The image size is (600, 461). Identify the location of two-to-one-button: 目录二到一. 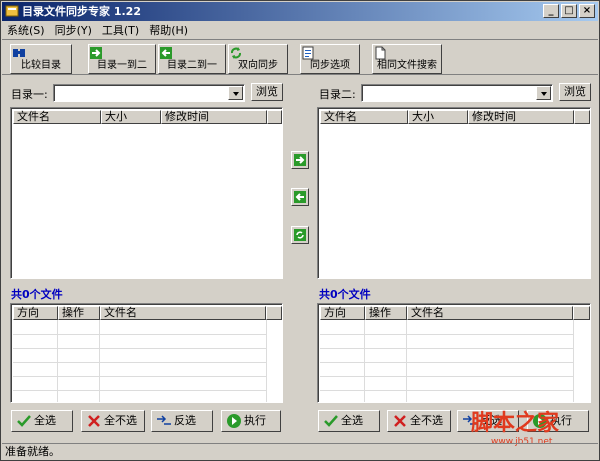
(192, 59).